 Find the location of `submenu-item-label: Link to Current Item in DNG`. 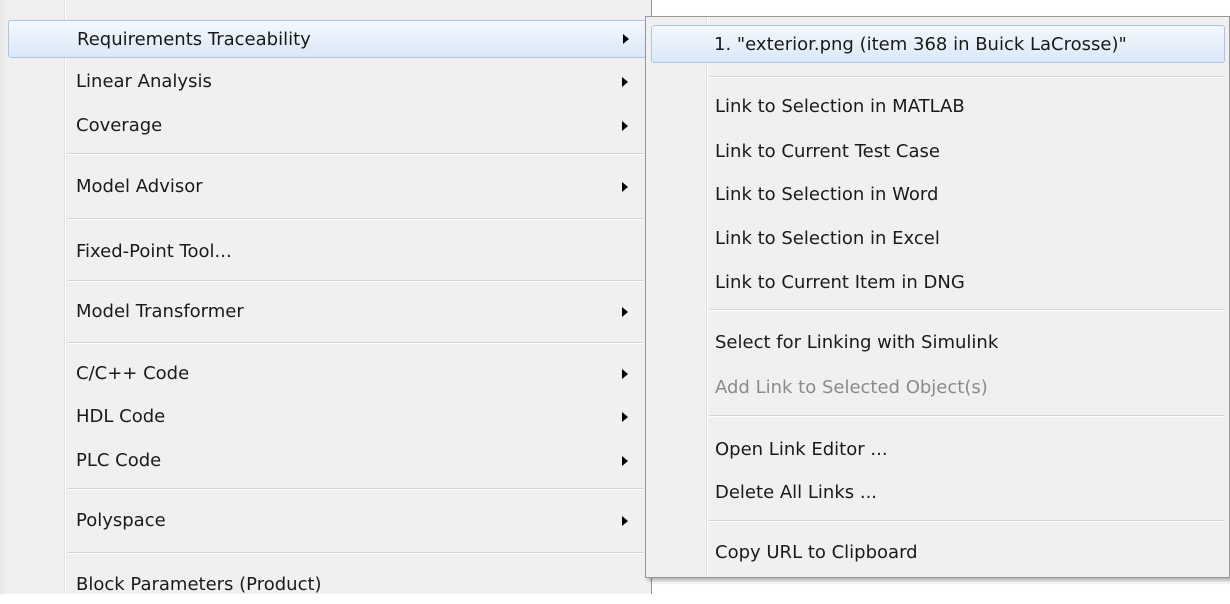

submenu-item-label: Link to Current Item in DNG is located at coordinates (840, 282).